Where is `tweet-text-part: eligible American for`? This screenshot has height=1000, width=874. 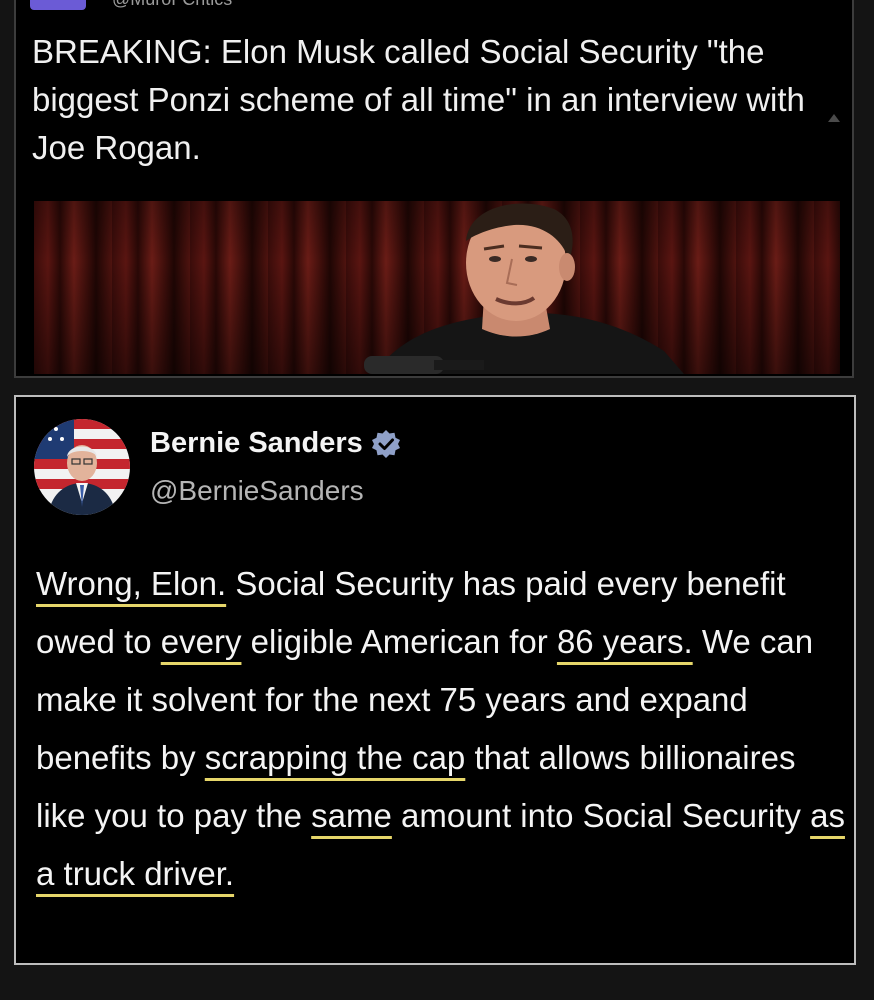 tweet-text-part: eligible American for is located at coordinates (399, 641).